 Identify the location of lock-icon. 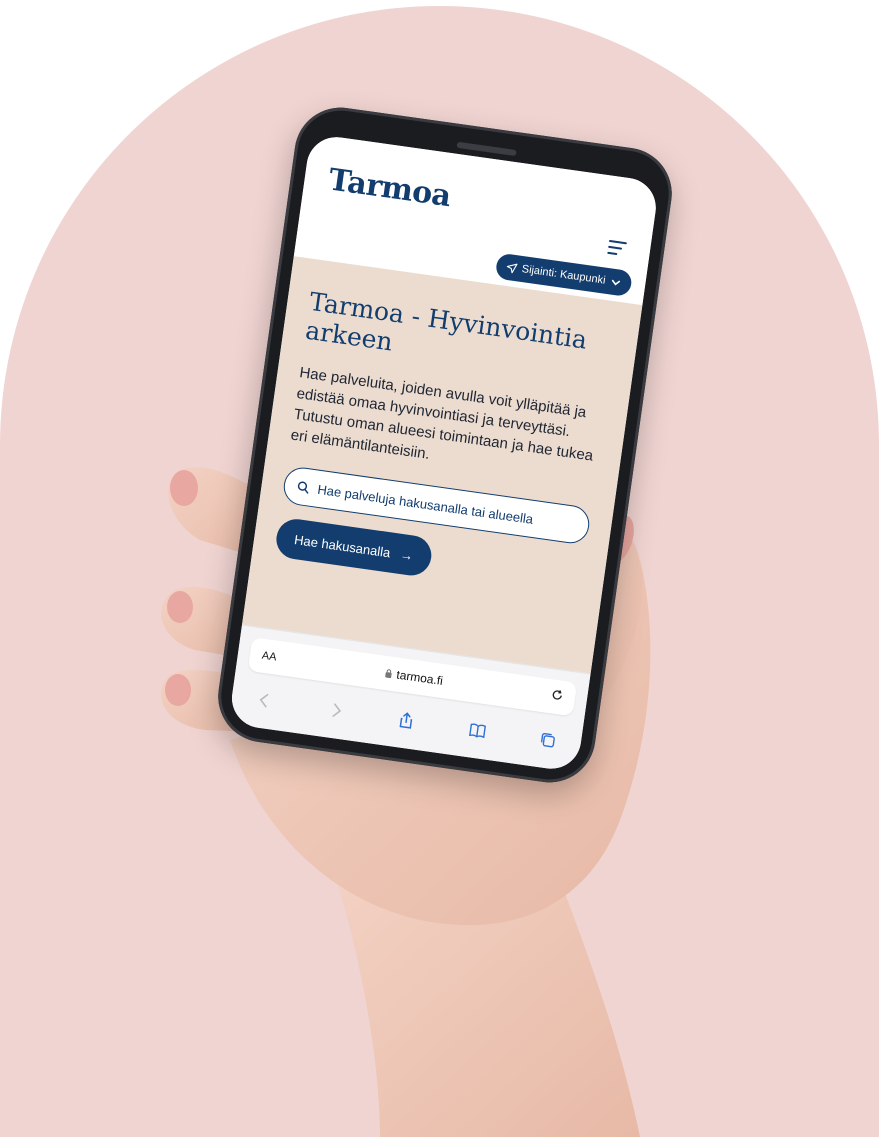
(388, 674).